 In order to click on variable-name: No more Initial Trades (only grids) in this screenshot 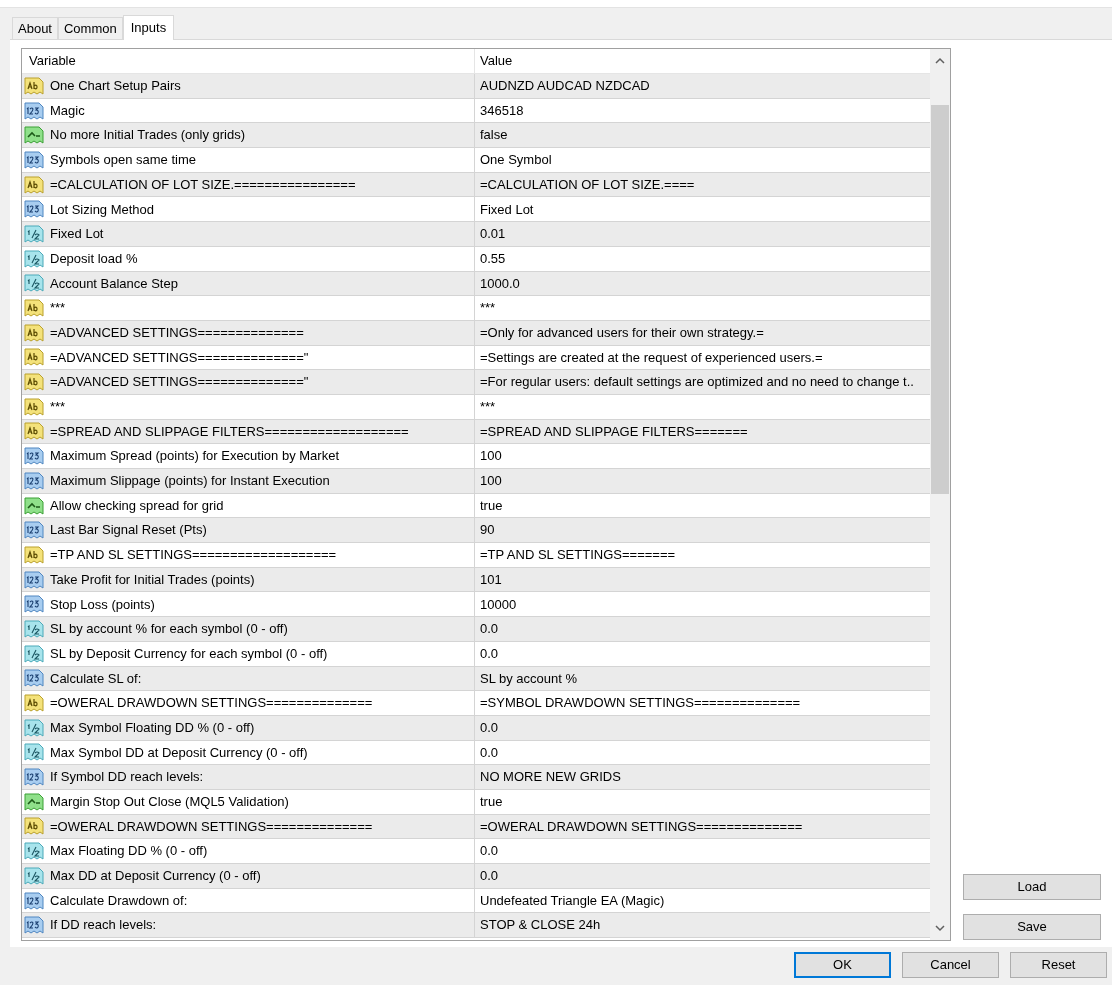, I will do `click(148, 135)`.